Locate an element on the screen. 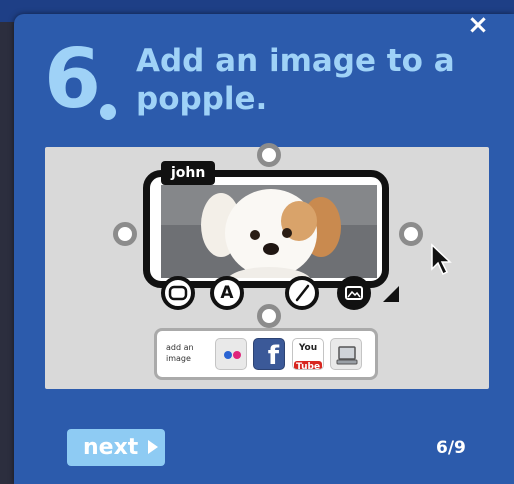 Image resolution: width=514 pixels, height=484 pixels. close-button: × is located at coordinates (478, 27).